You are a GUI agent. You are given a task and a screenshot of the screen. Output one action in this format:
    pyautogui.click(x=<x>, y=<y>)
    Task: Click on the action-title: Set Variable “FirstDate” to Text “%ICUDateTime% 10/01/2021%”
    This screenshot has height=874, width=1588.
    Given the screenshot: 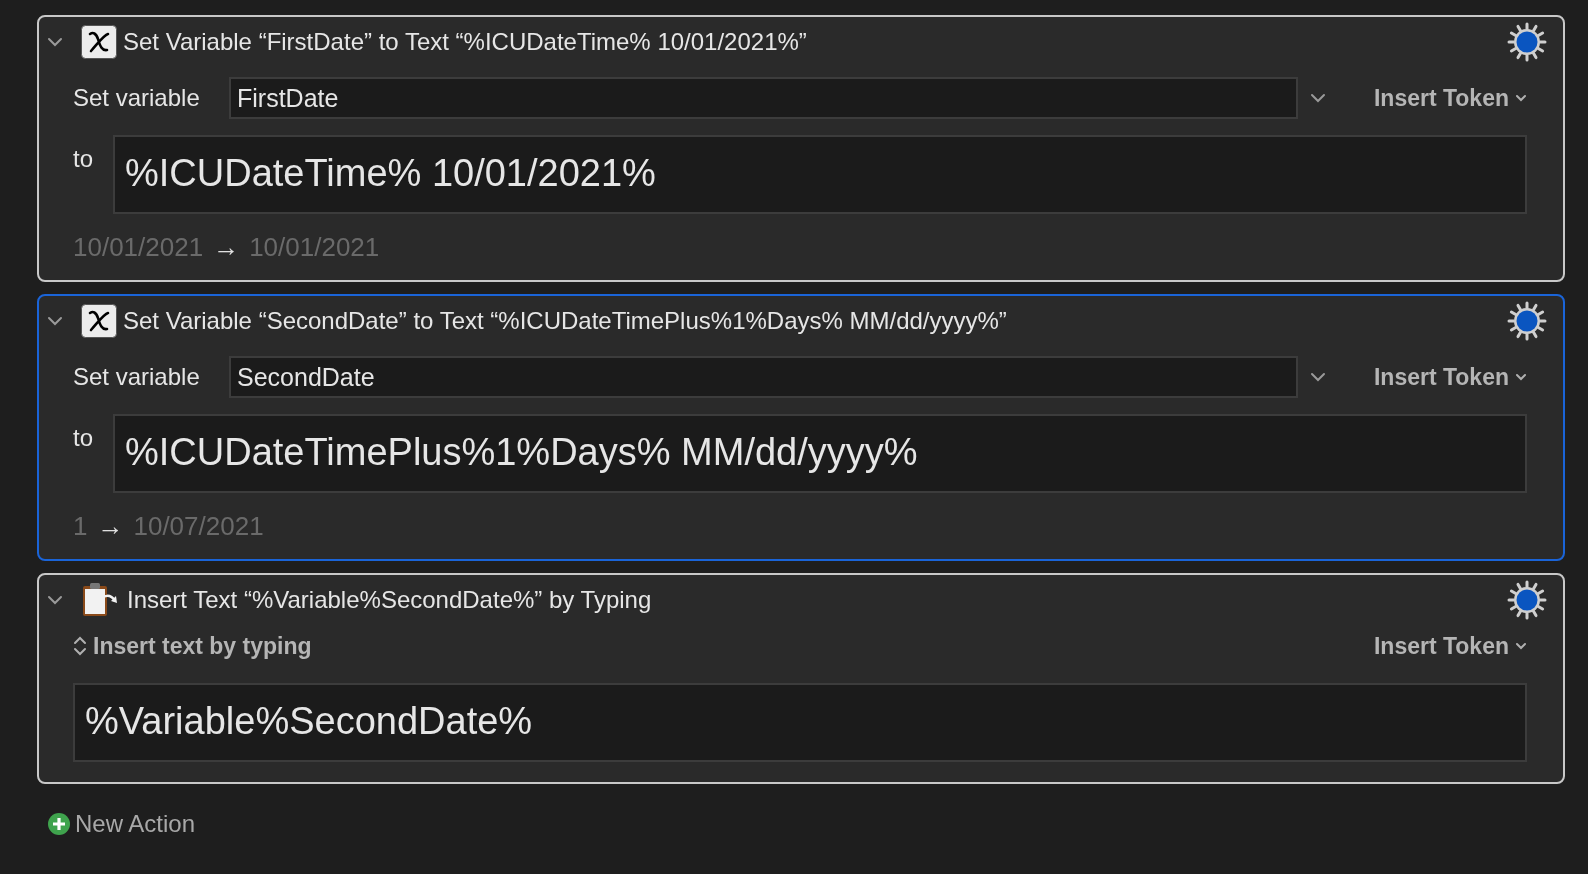 What is the action you would take?
    pyautogui.click(x=465, y=42)
    